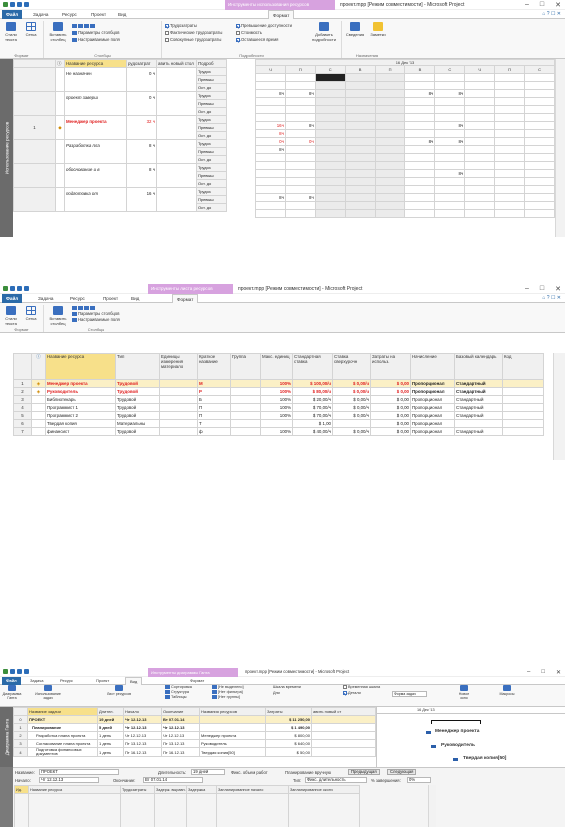 This screenshot has height=827, width=565. What do you see at coordinates (12, 298) in the screenshot?
I see `tab-file: Файл` at bounding box center [12, 298].